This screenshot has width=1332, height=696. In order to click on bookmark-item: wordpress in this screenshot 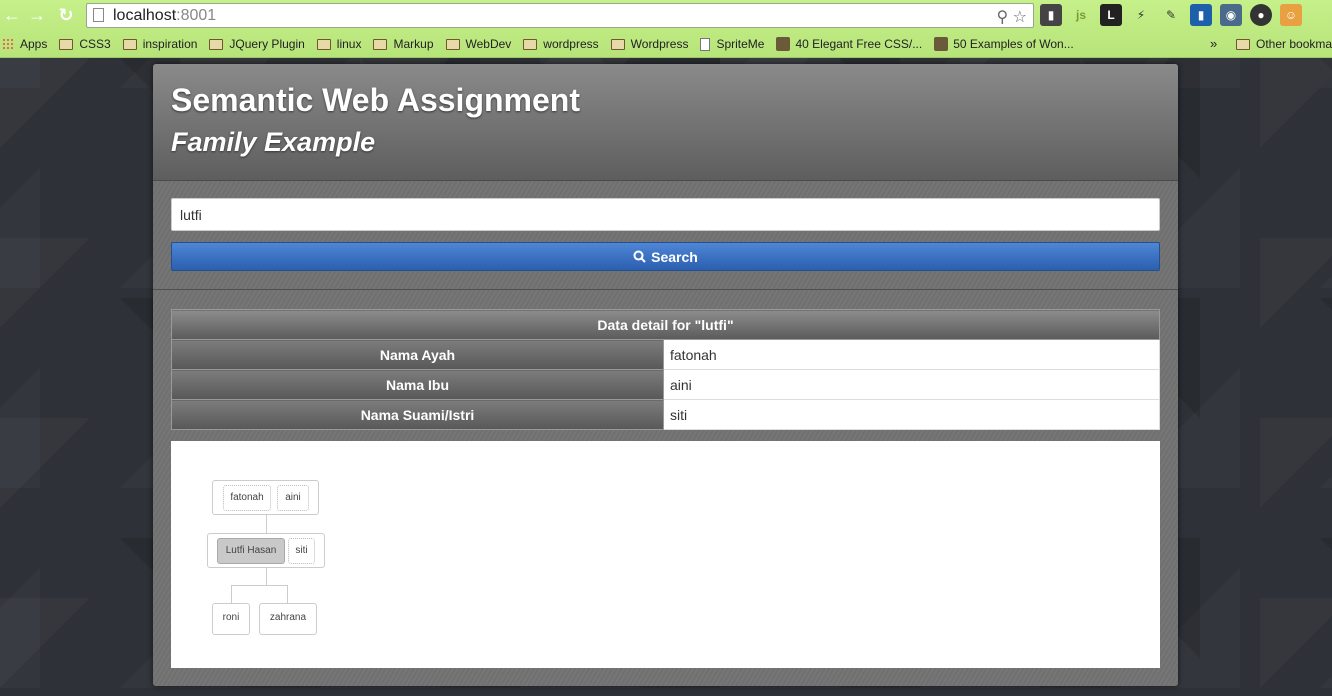, I will do `click(561, 44)`.